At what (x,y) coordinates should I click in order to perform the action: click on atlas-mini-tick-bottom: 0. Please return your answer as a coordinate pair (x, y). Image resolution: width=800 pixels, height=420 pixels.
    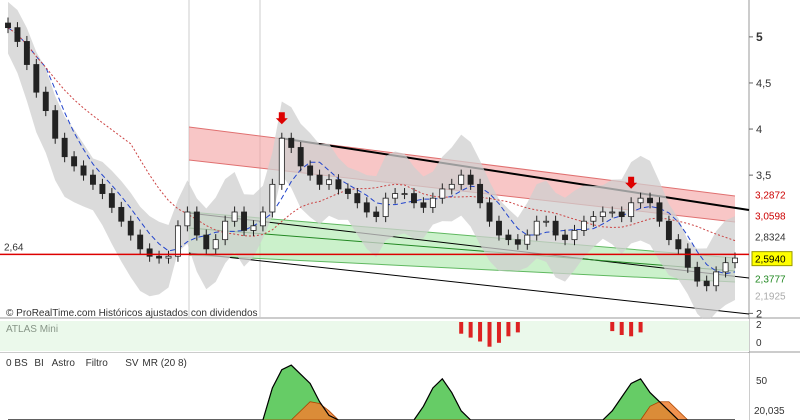
    Looking at the image, I should click on (759, 343).